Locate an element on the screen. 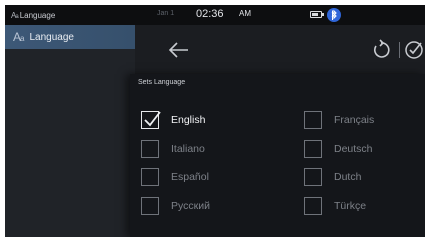  check-icon is located at coordinates (152, 119).